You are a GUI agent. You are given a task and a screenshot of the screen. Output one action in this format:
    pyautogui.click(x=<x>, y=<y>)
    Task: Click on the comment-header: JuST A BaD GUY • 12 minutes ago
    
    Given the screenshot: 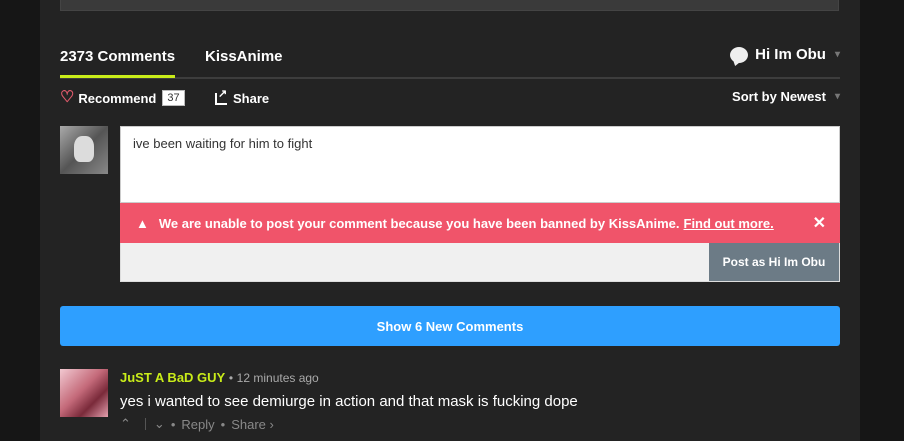 What is the action you would take?
    pyautogui.click(x=219, y=377)
    